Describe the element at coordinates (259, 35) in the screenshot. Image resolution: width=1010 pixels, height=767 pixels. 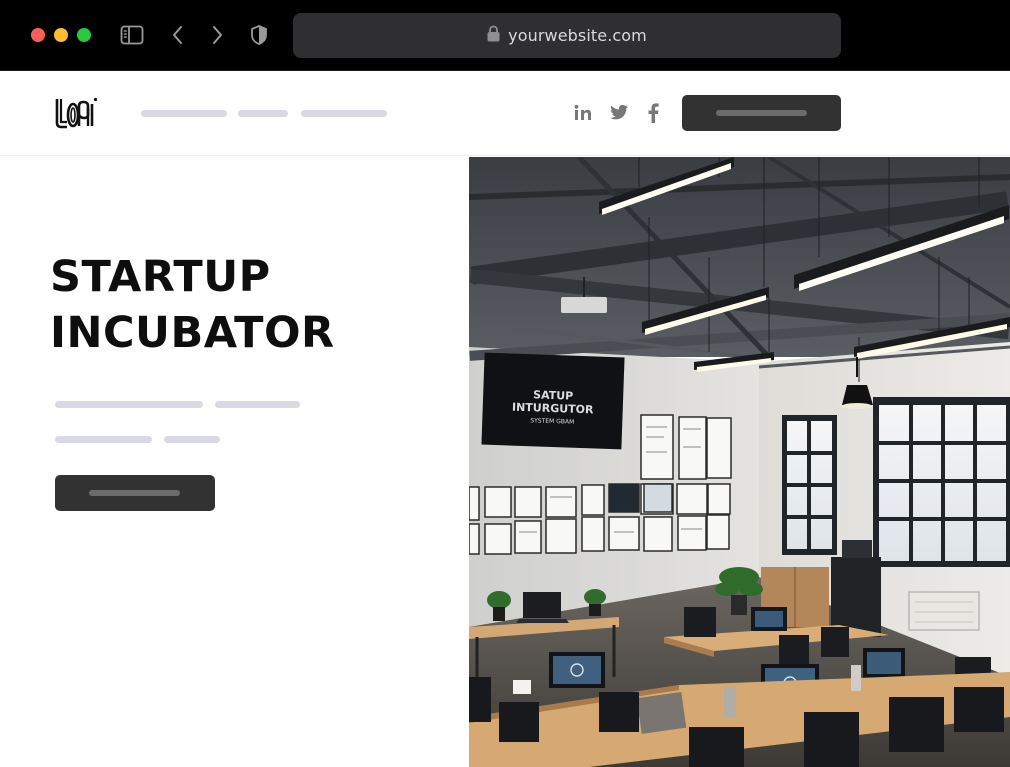
I see `shield-icon` at that location.